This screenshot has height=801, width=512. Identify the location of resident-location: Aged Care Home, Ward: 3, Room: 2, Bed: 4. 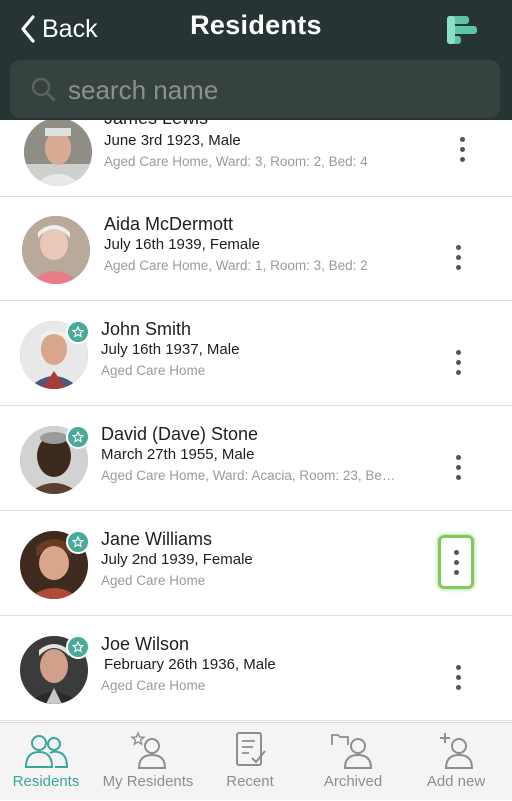
(236, 161).